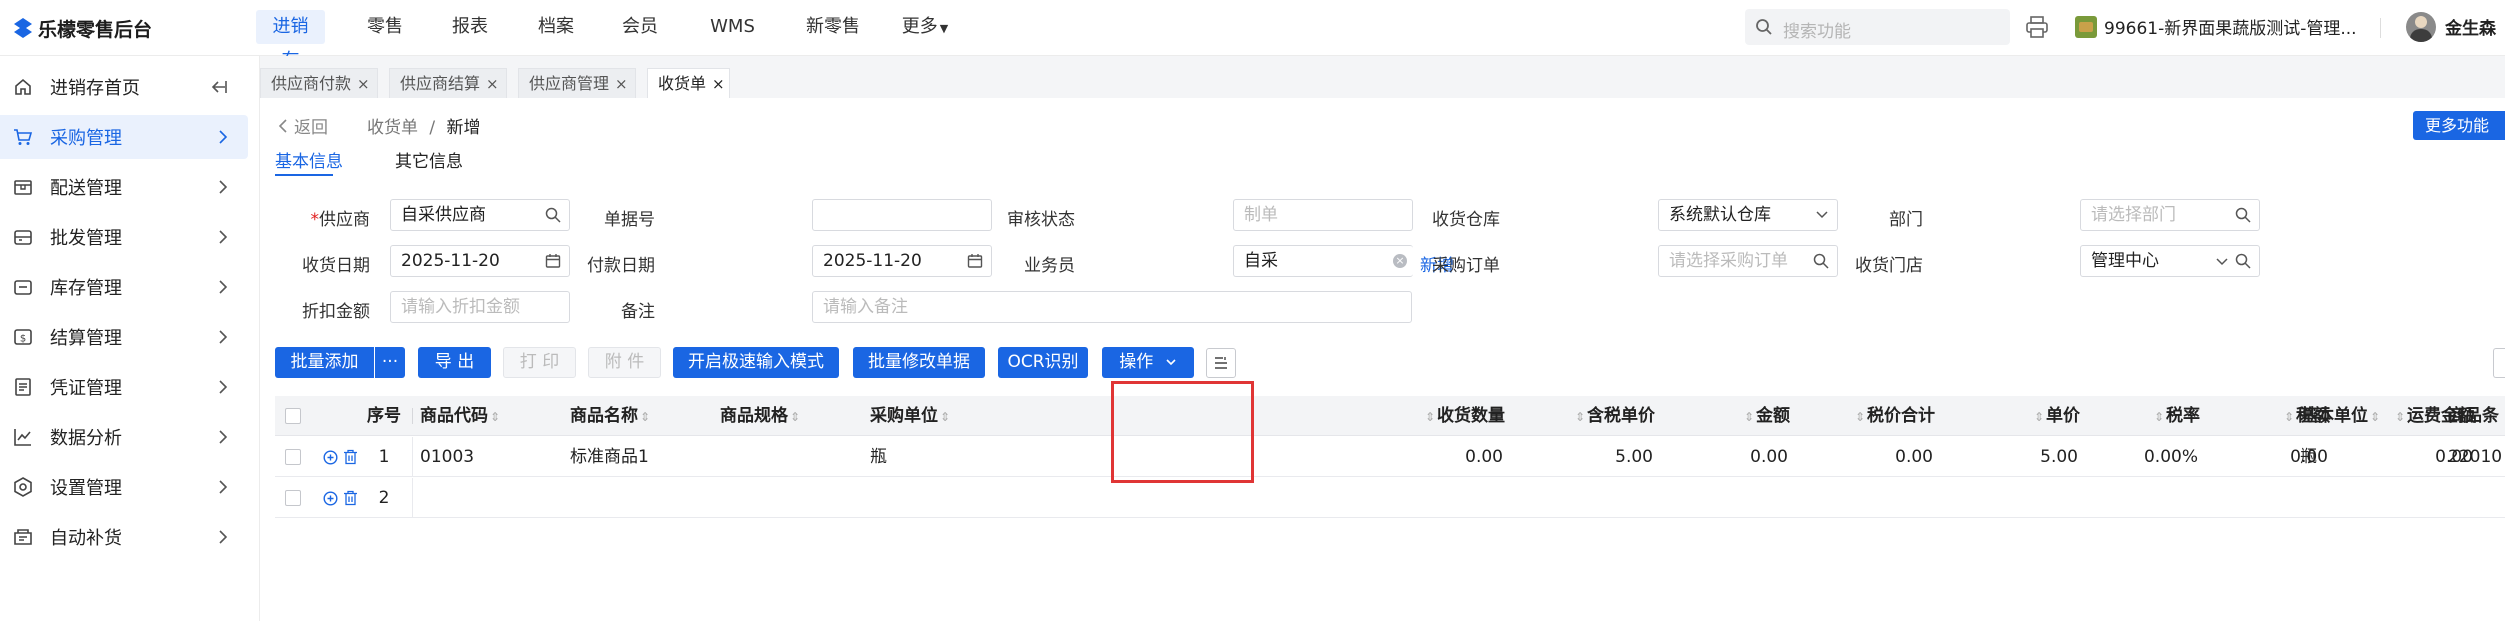  What do you see at coordinates (2152, 416) in the screenshot?
I see `col-rate: ⇕ 税率` at bounding box center [2152, 416].